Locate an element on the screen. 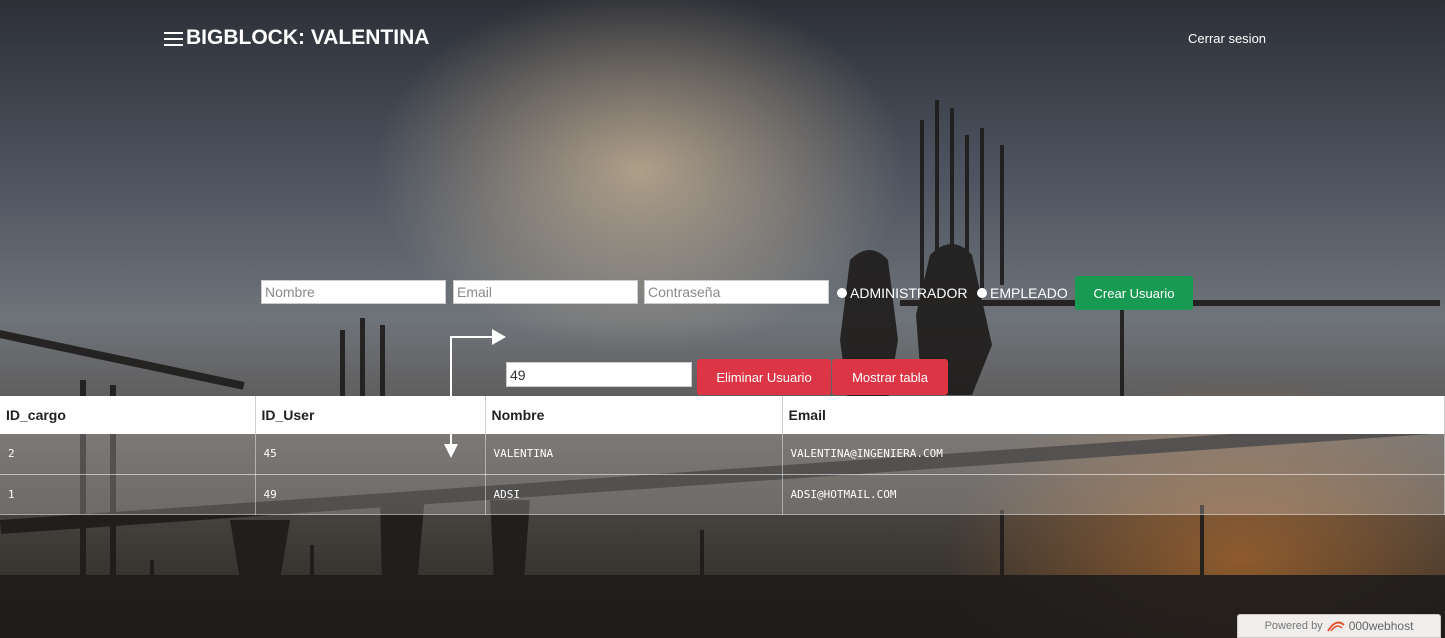 This screenshot has width=1445, height=638. table-cell: 49 is located at coordinates (370, 494).